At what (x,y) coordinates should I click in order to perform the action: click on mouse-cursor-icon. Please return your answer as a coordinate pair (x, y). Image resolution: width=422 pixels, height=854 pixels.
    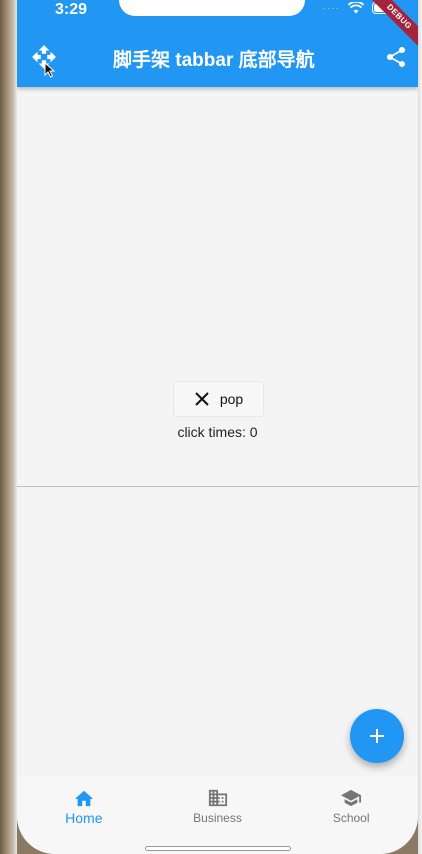
    Looking at the image, I should click on (50, 70).